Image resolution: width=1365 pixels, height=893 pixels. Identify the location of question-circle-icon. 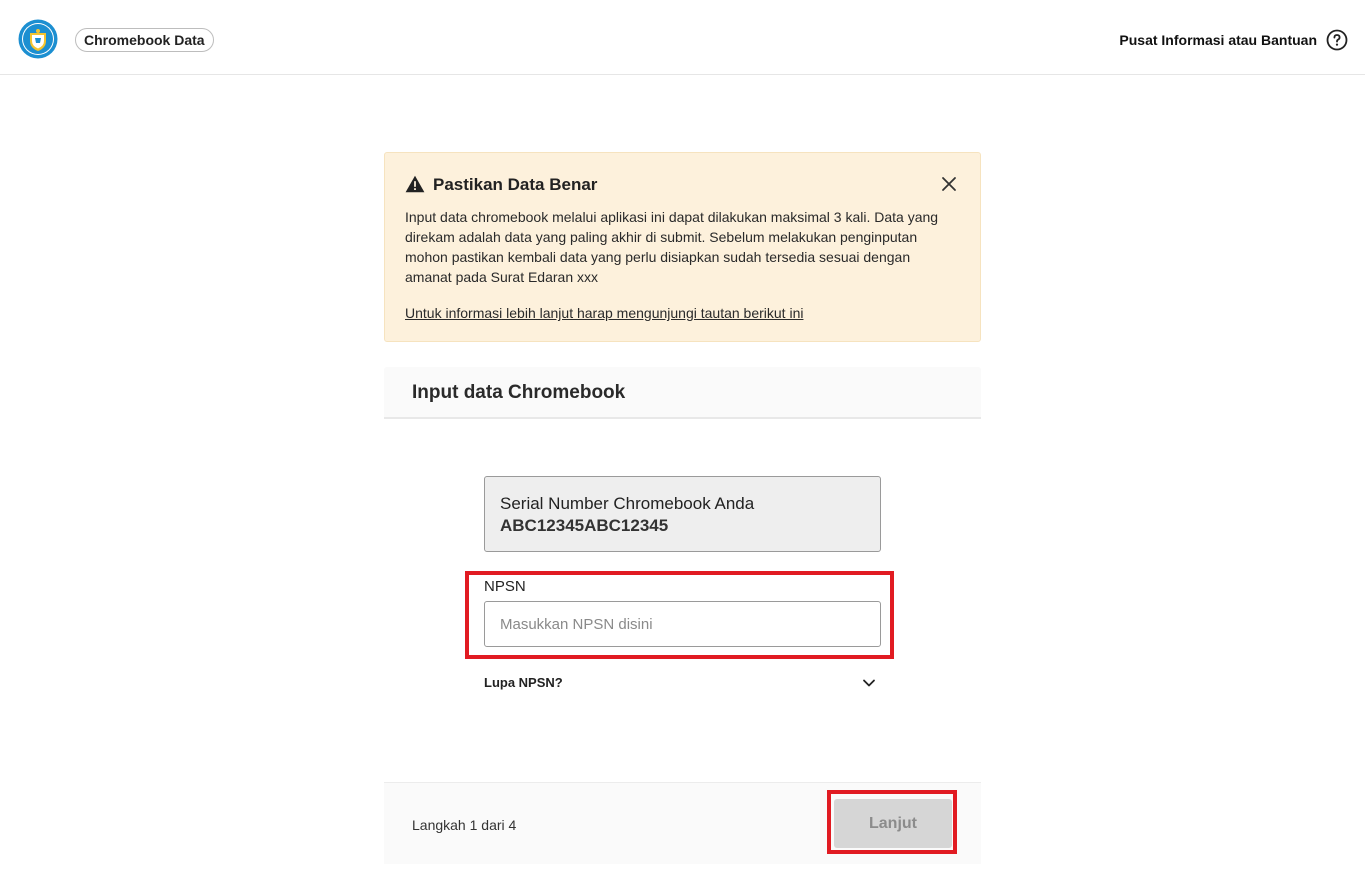
(1337, 40).